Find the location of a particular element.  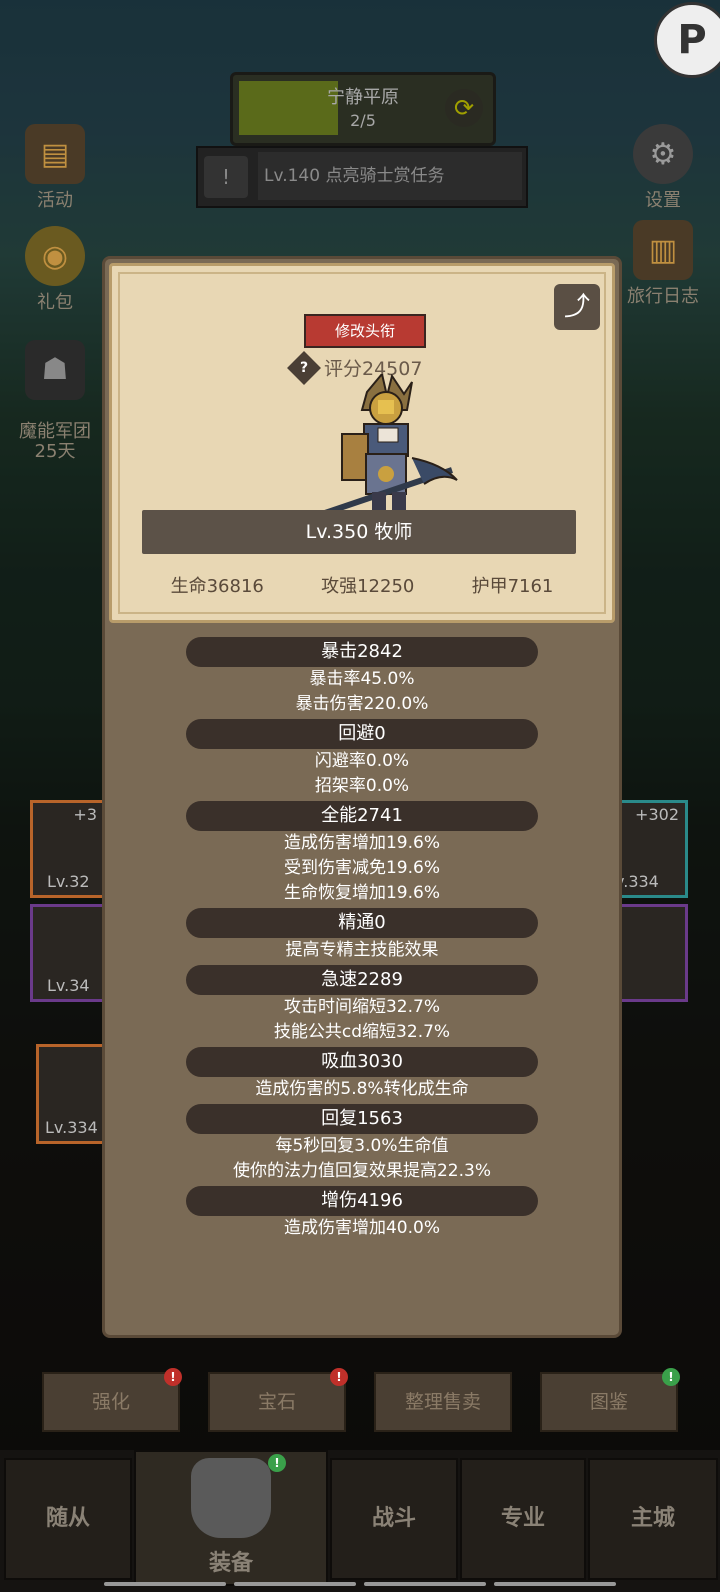

legion-label: 魔能军团 25天 is located at coordinates (55, 441).